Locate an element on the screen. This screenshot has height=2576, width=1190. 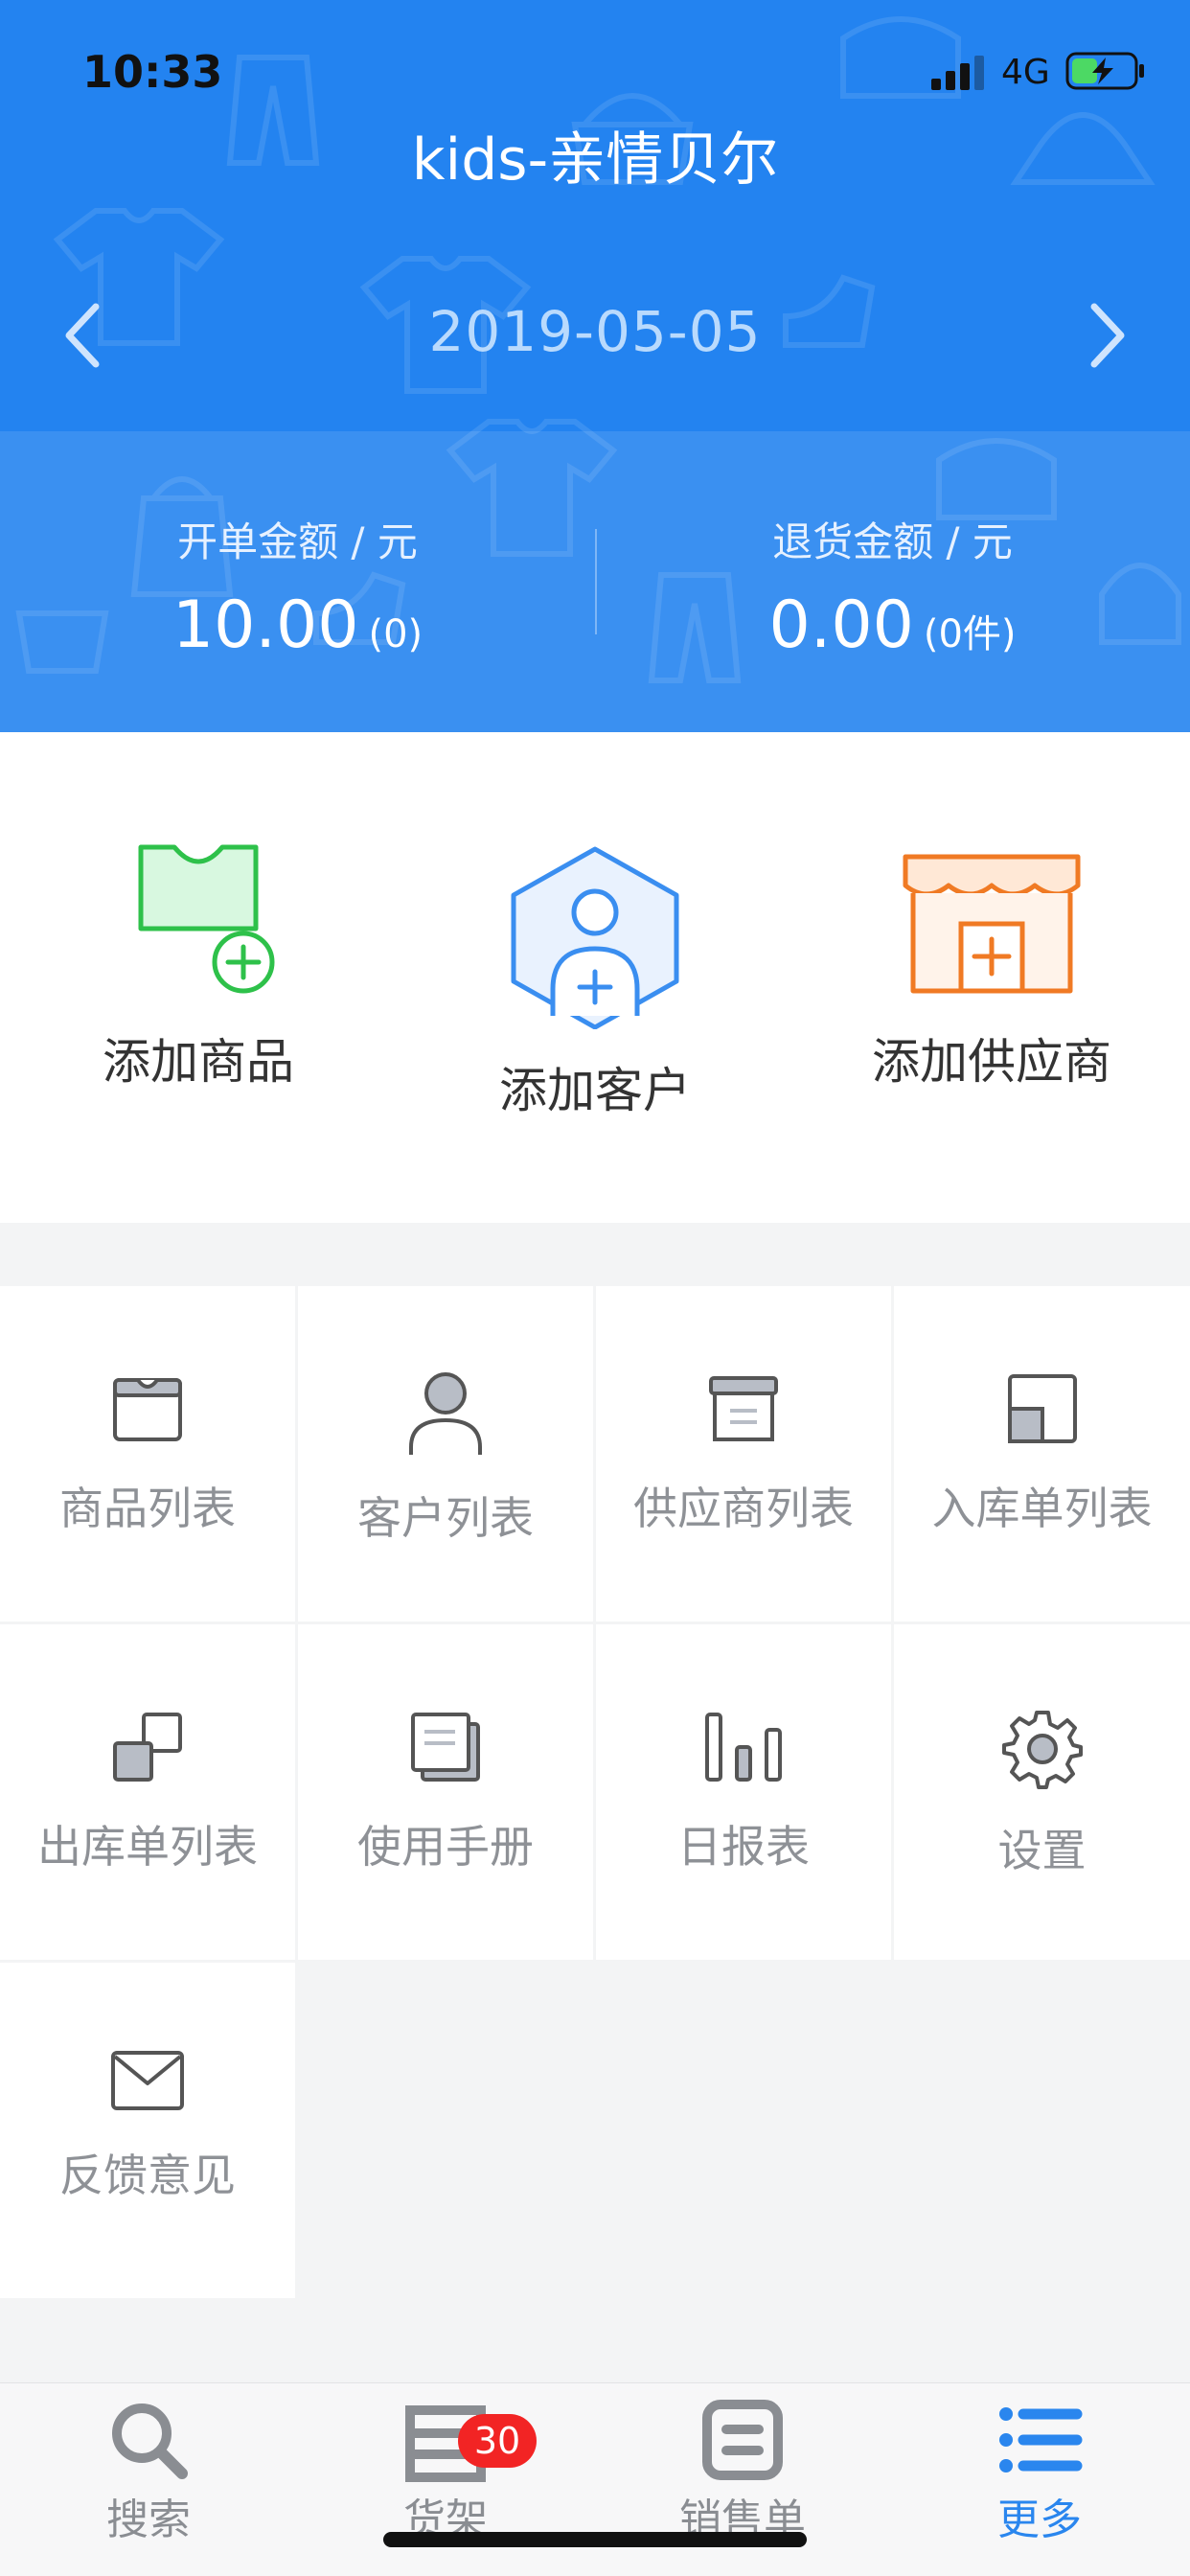
return-amount-stat: 退货金额 / 元 0.00 (0件) is located at coordinates (893, 586).